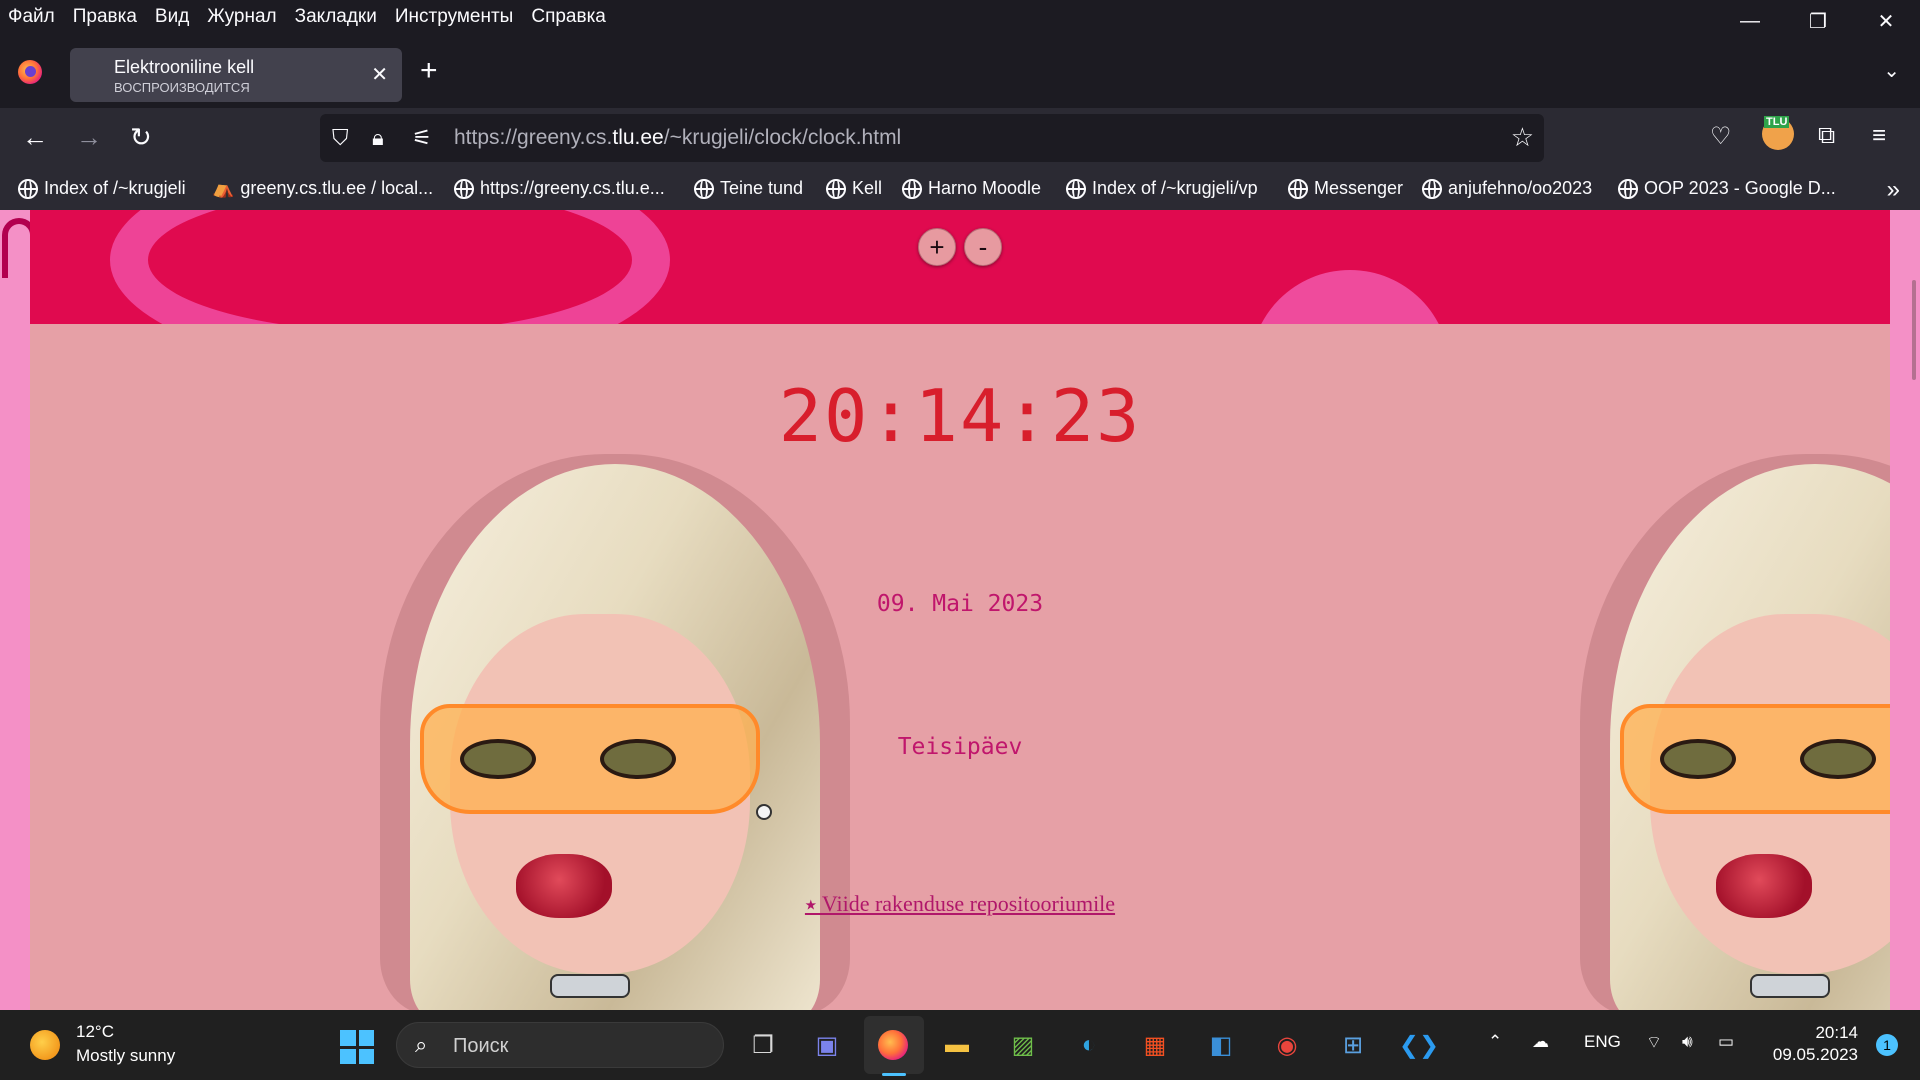 This screenshot has width=1920, height=1080. Describe the element at coordinates (105, 17) in the screenshot. I see `menu-edit: Правка` at that location.